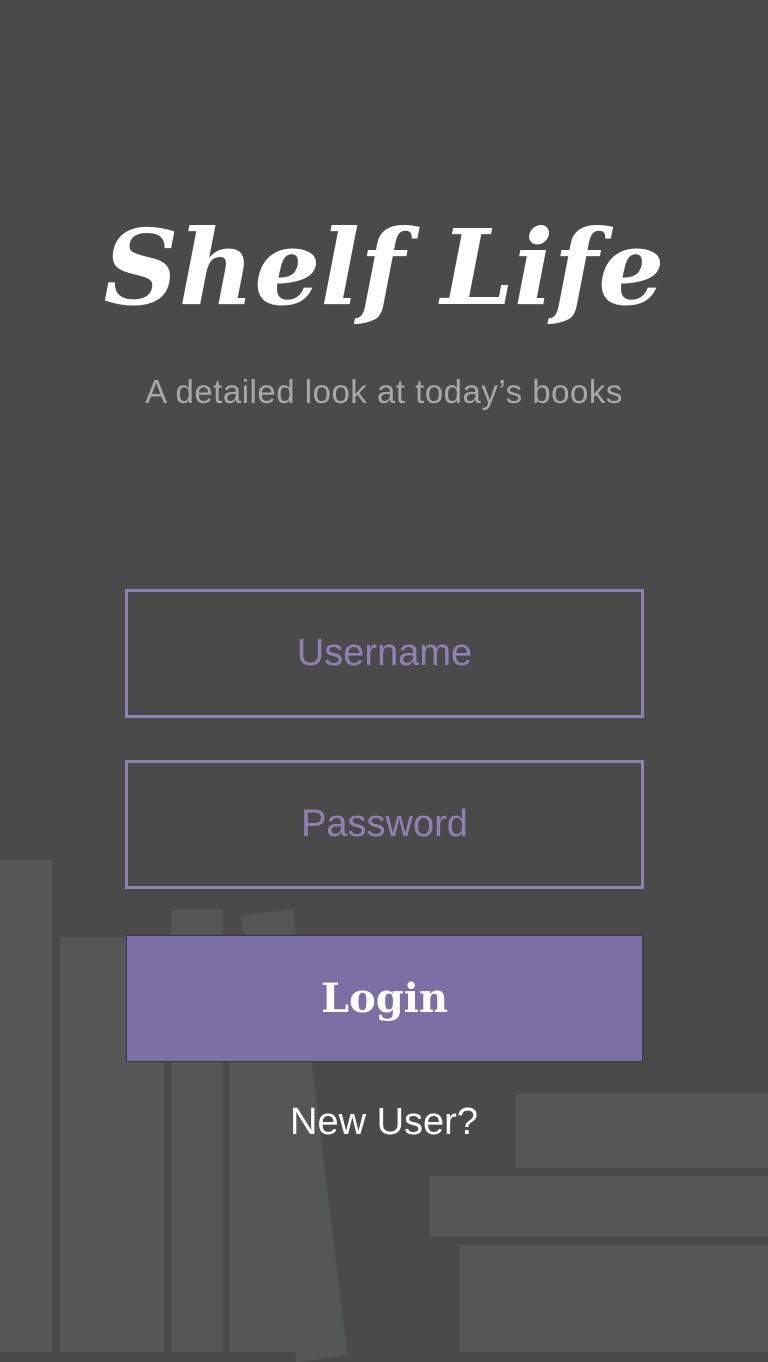 The image size is (768, 1362). Describe the element at coordinates (384, 998) in the screenshot. I see `login-button: Login` at that location.